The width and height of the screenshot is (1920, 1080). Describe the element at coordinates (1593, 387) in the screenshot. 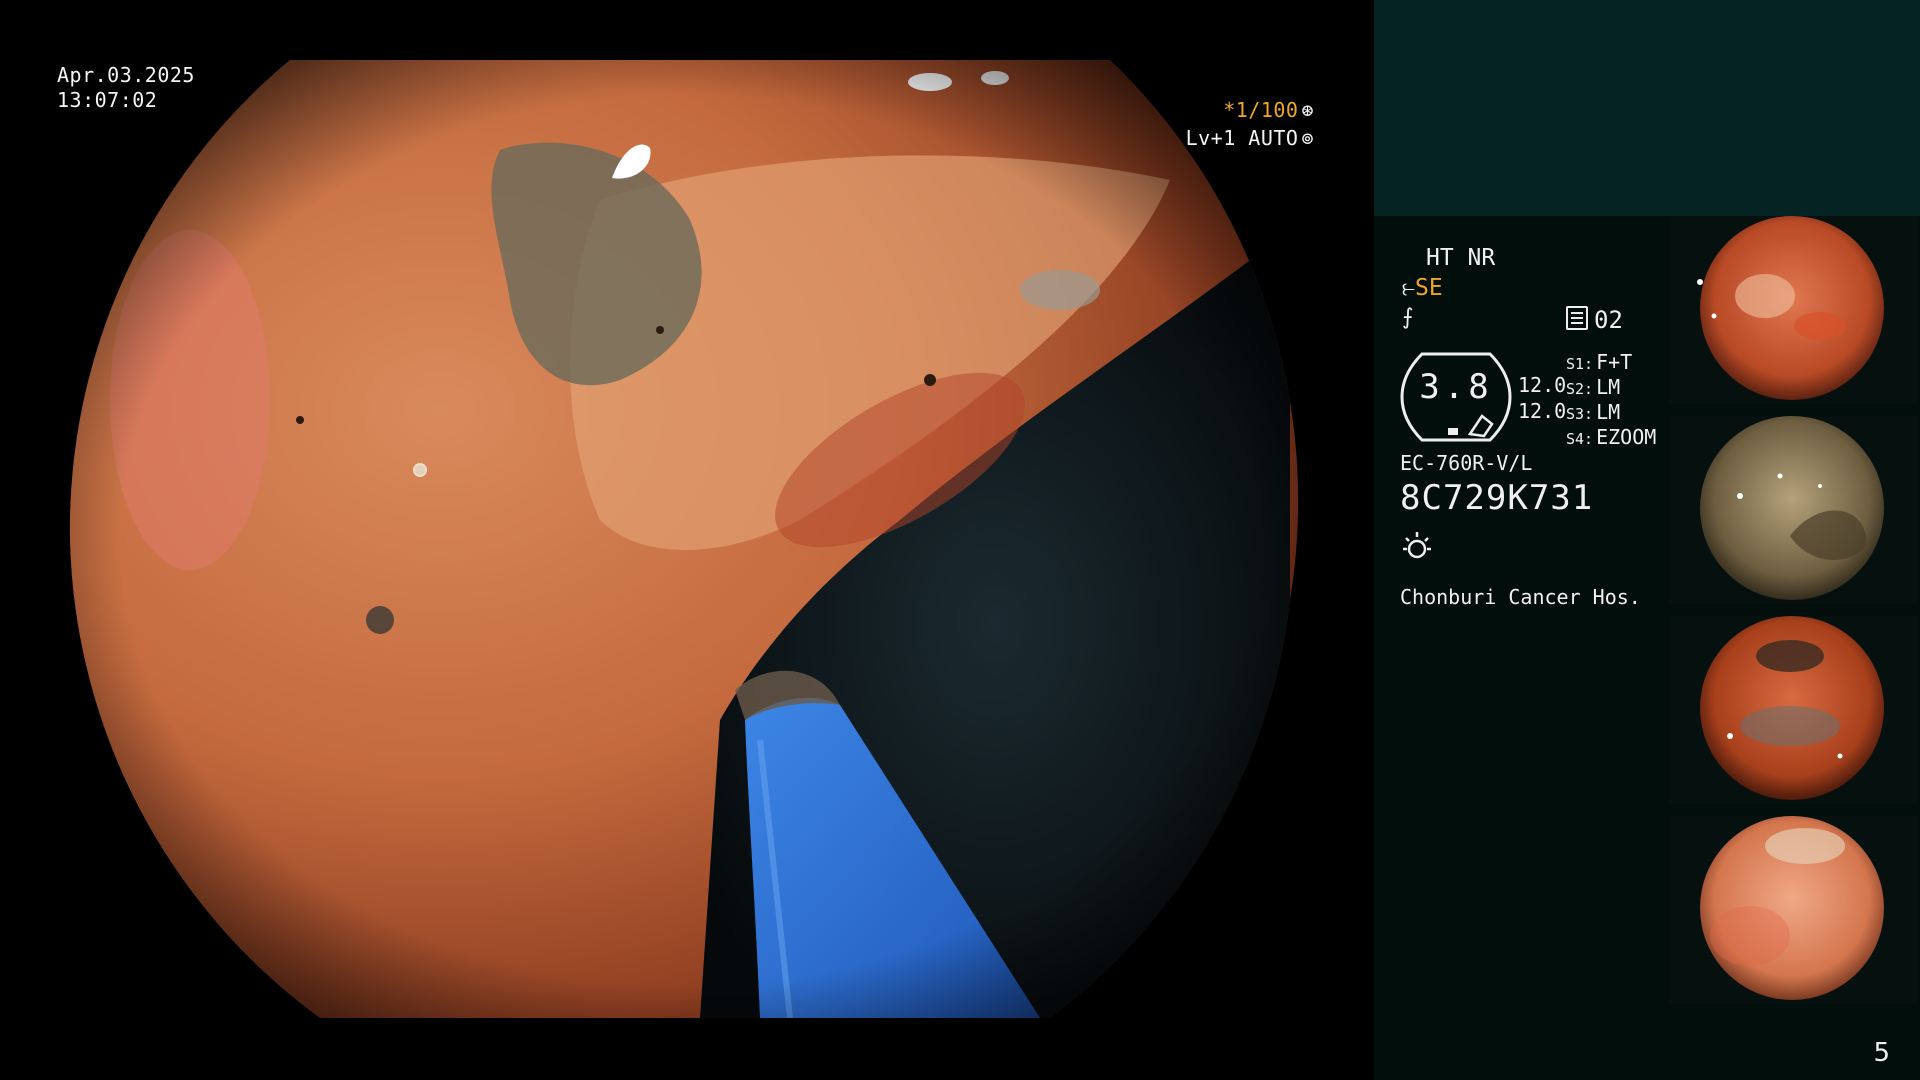

I see `switch-2-assignment: S2: LM` at that location.